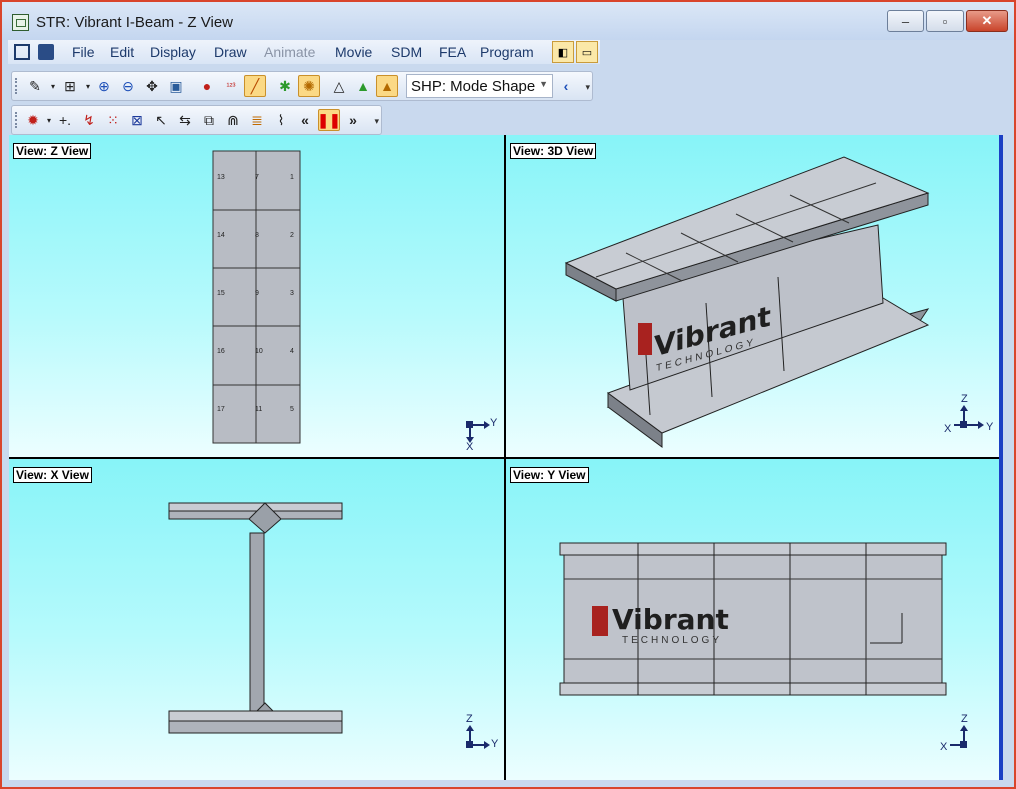 The image size is (1016, 789). I want to click on copy-icon: ⧉, so click(209, 120).